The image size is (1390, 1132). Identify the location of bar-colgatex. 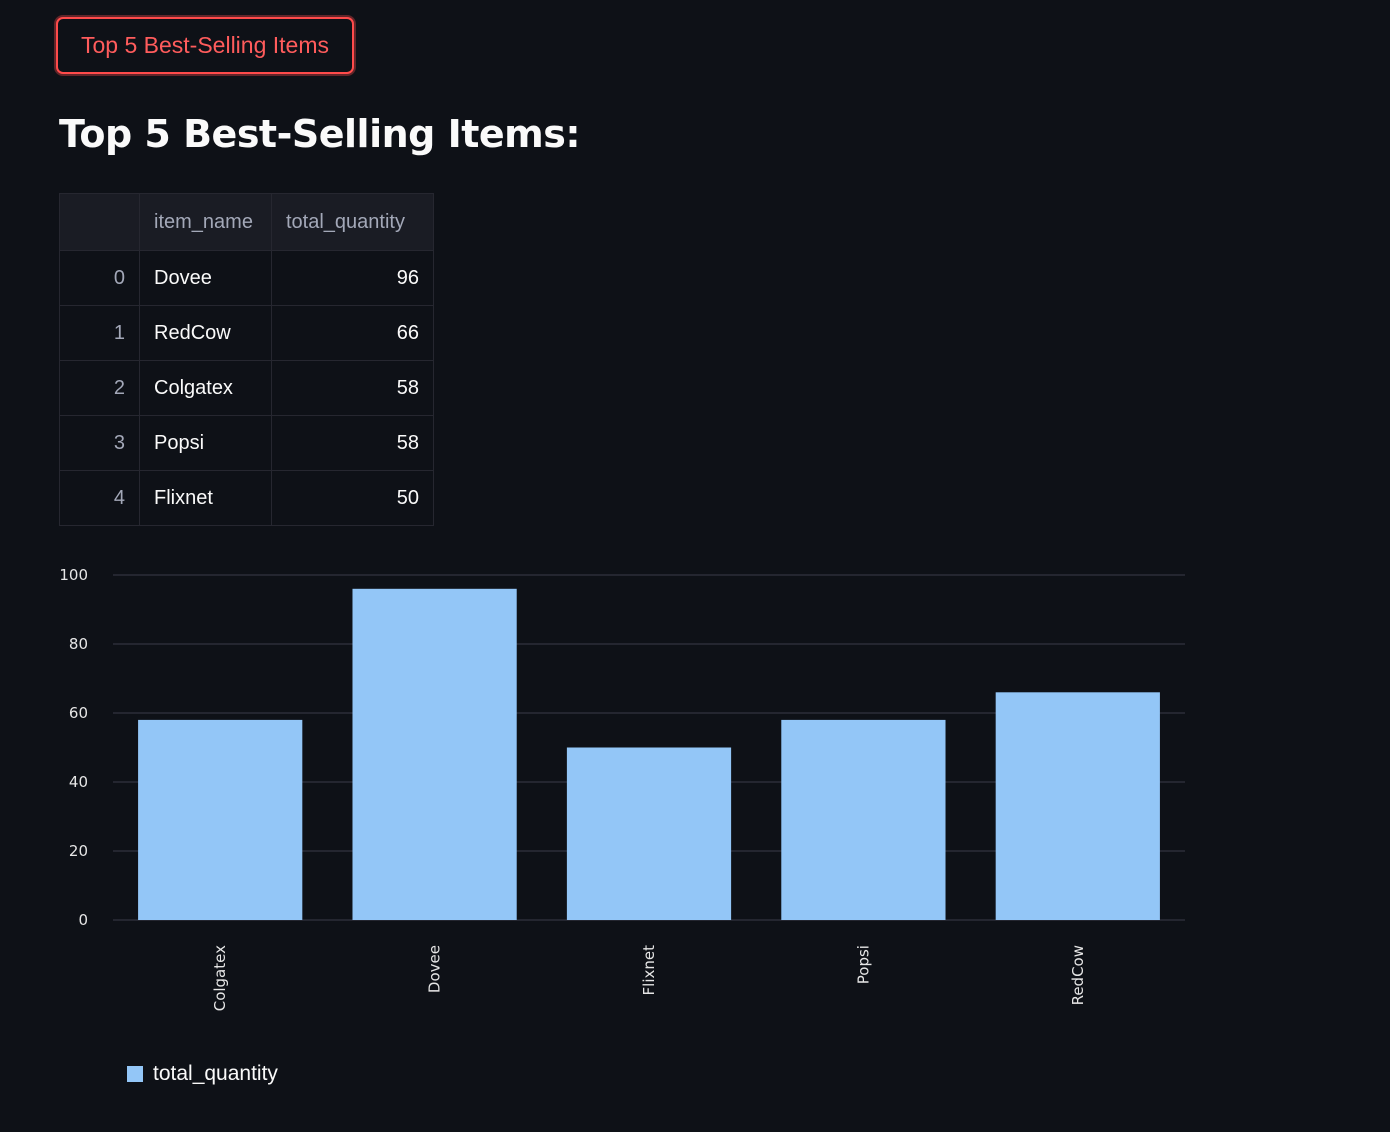
(220, 819).